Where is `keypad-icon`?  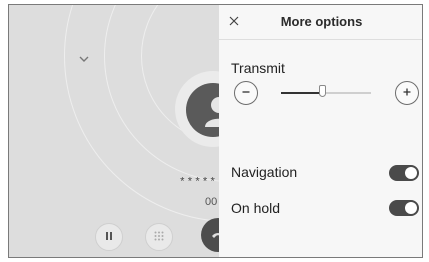
keypad-icon is located at coordinates (159, 237).